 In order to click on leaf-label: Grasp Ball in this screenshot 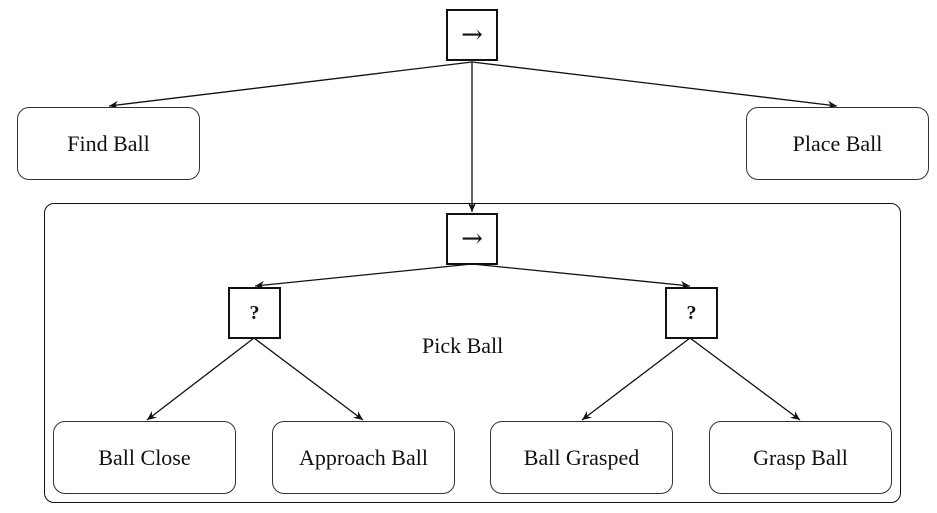, I will do `click(800, 457)`.